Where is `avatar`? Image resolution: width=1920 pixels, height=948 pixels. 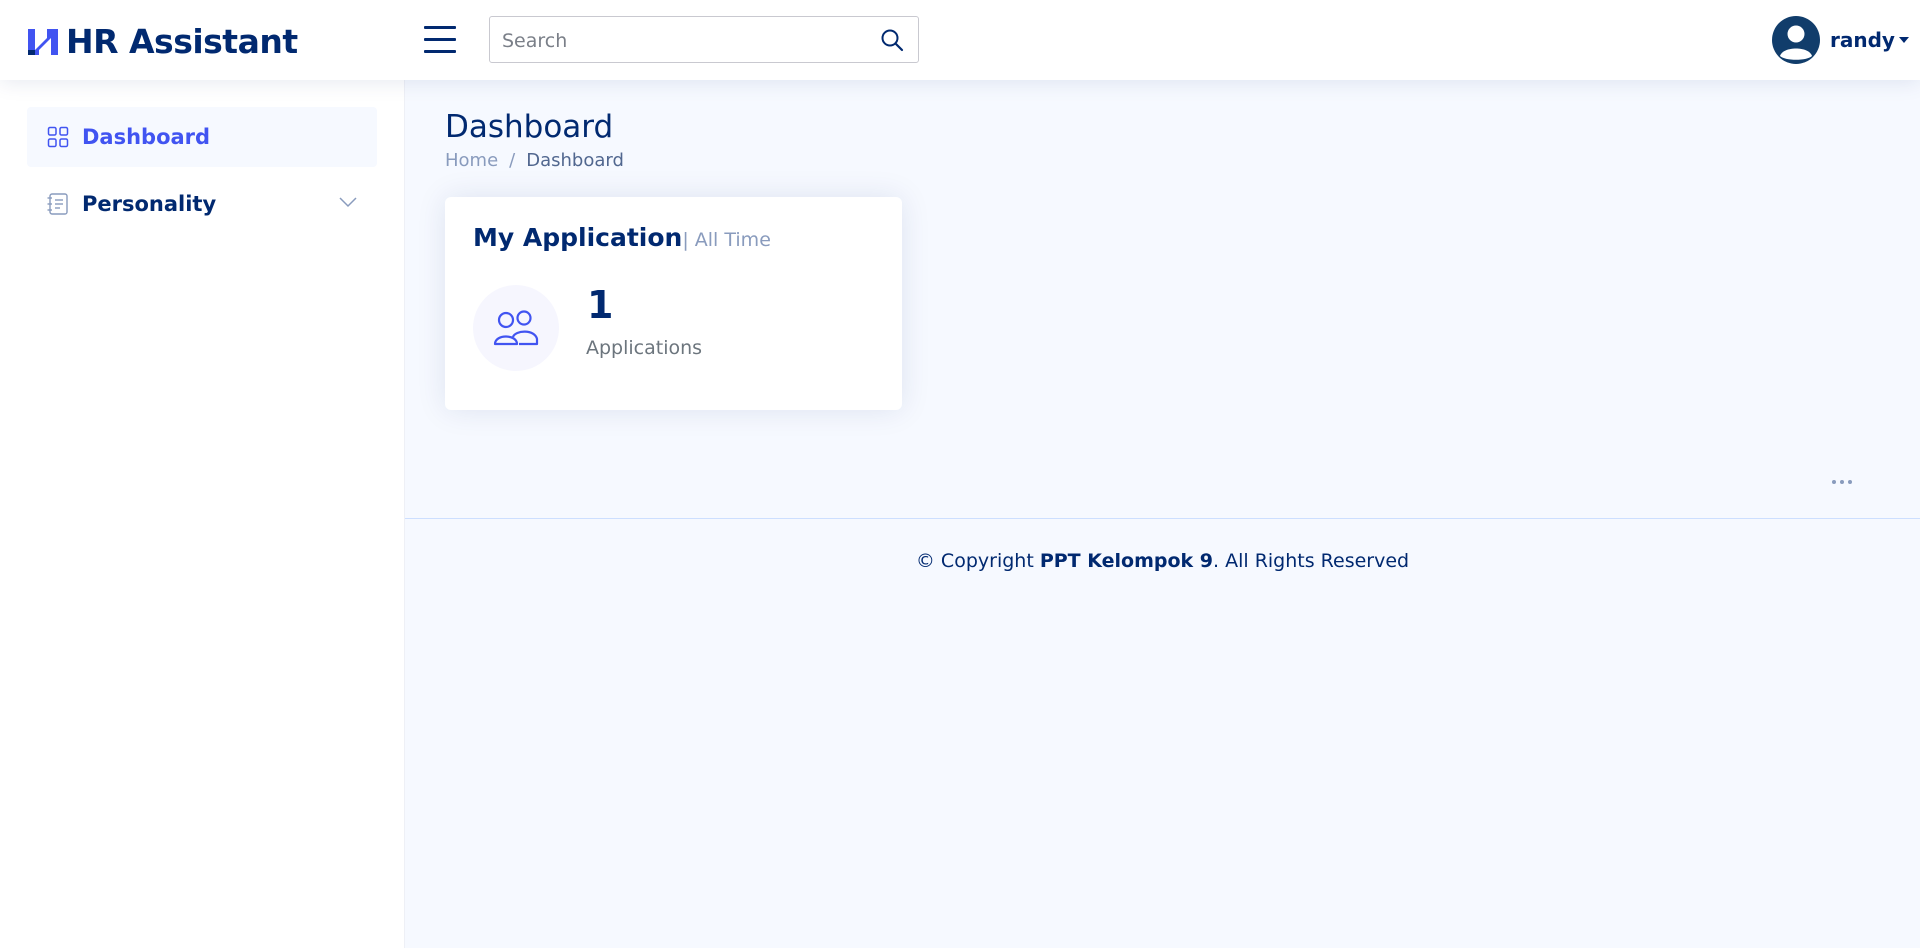 avatar is located at coordinates (1796, 40).